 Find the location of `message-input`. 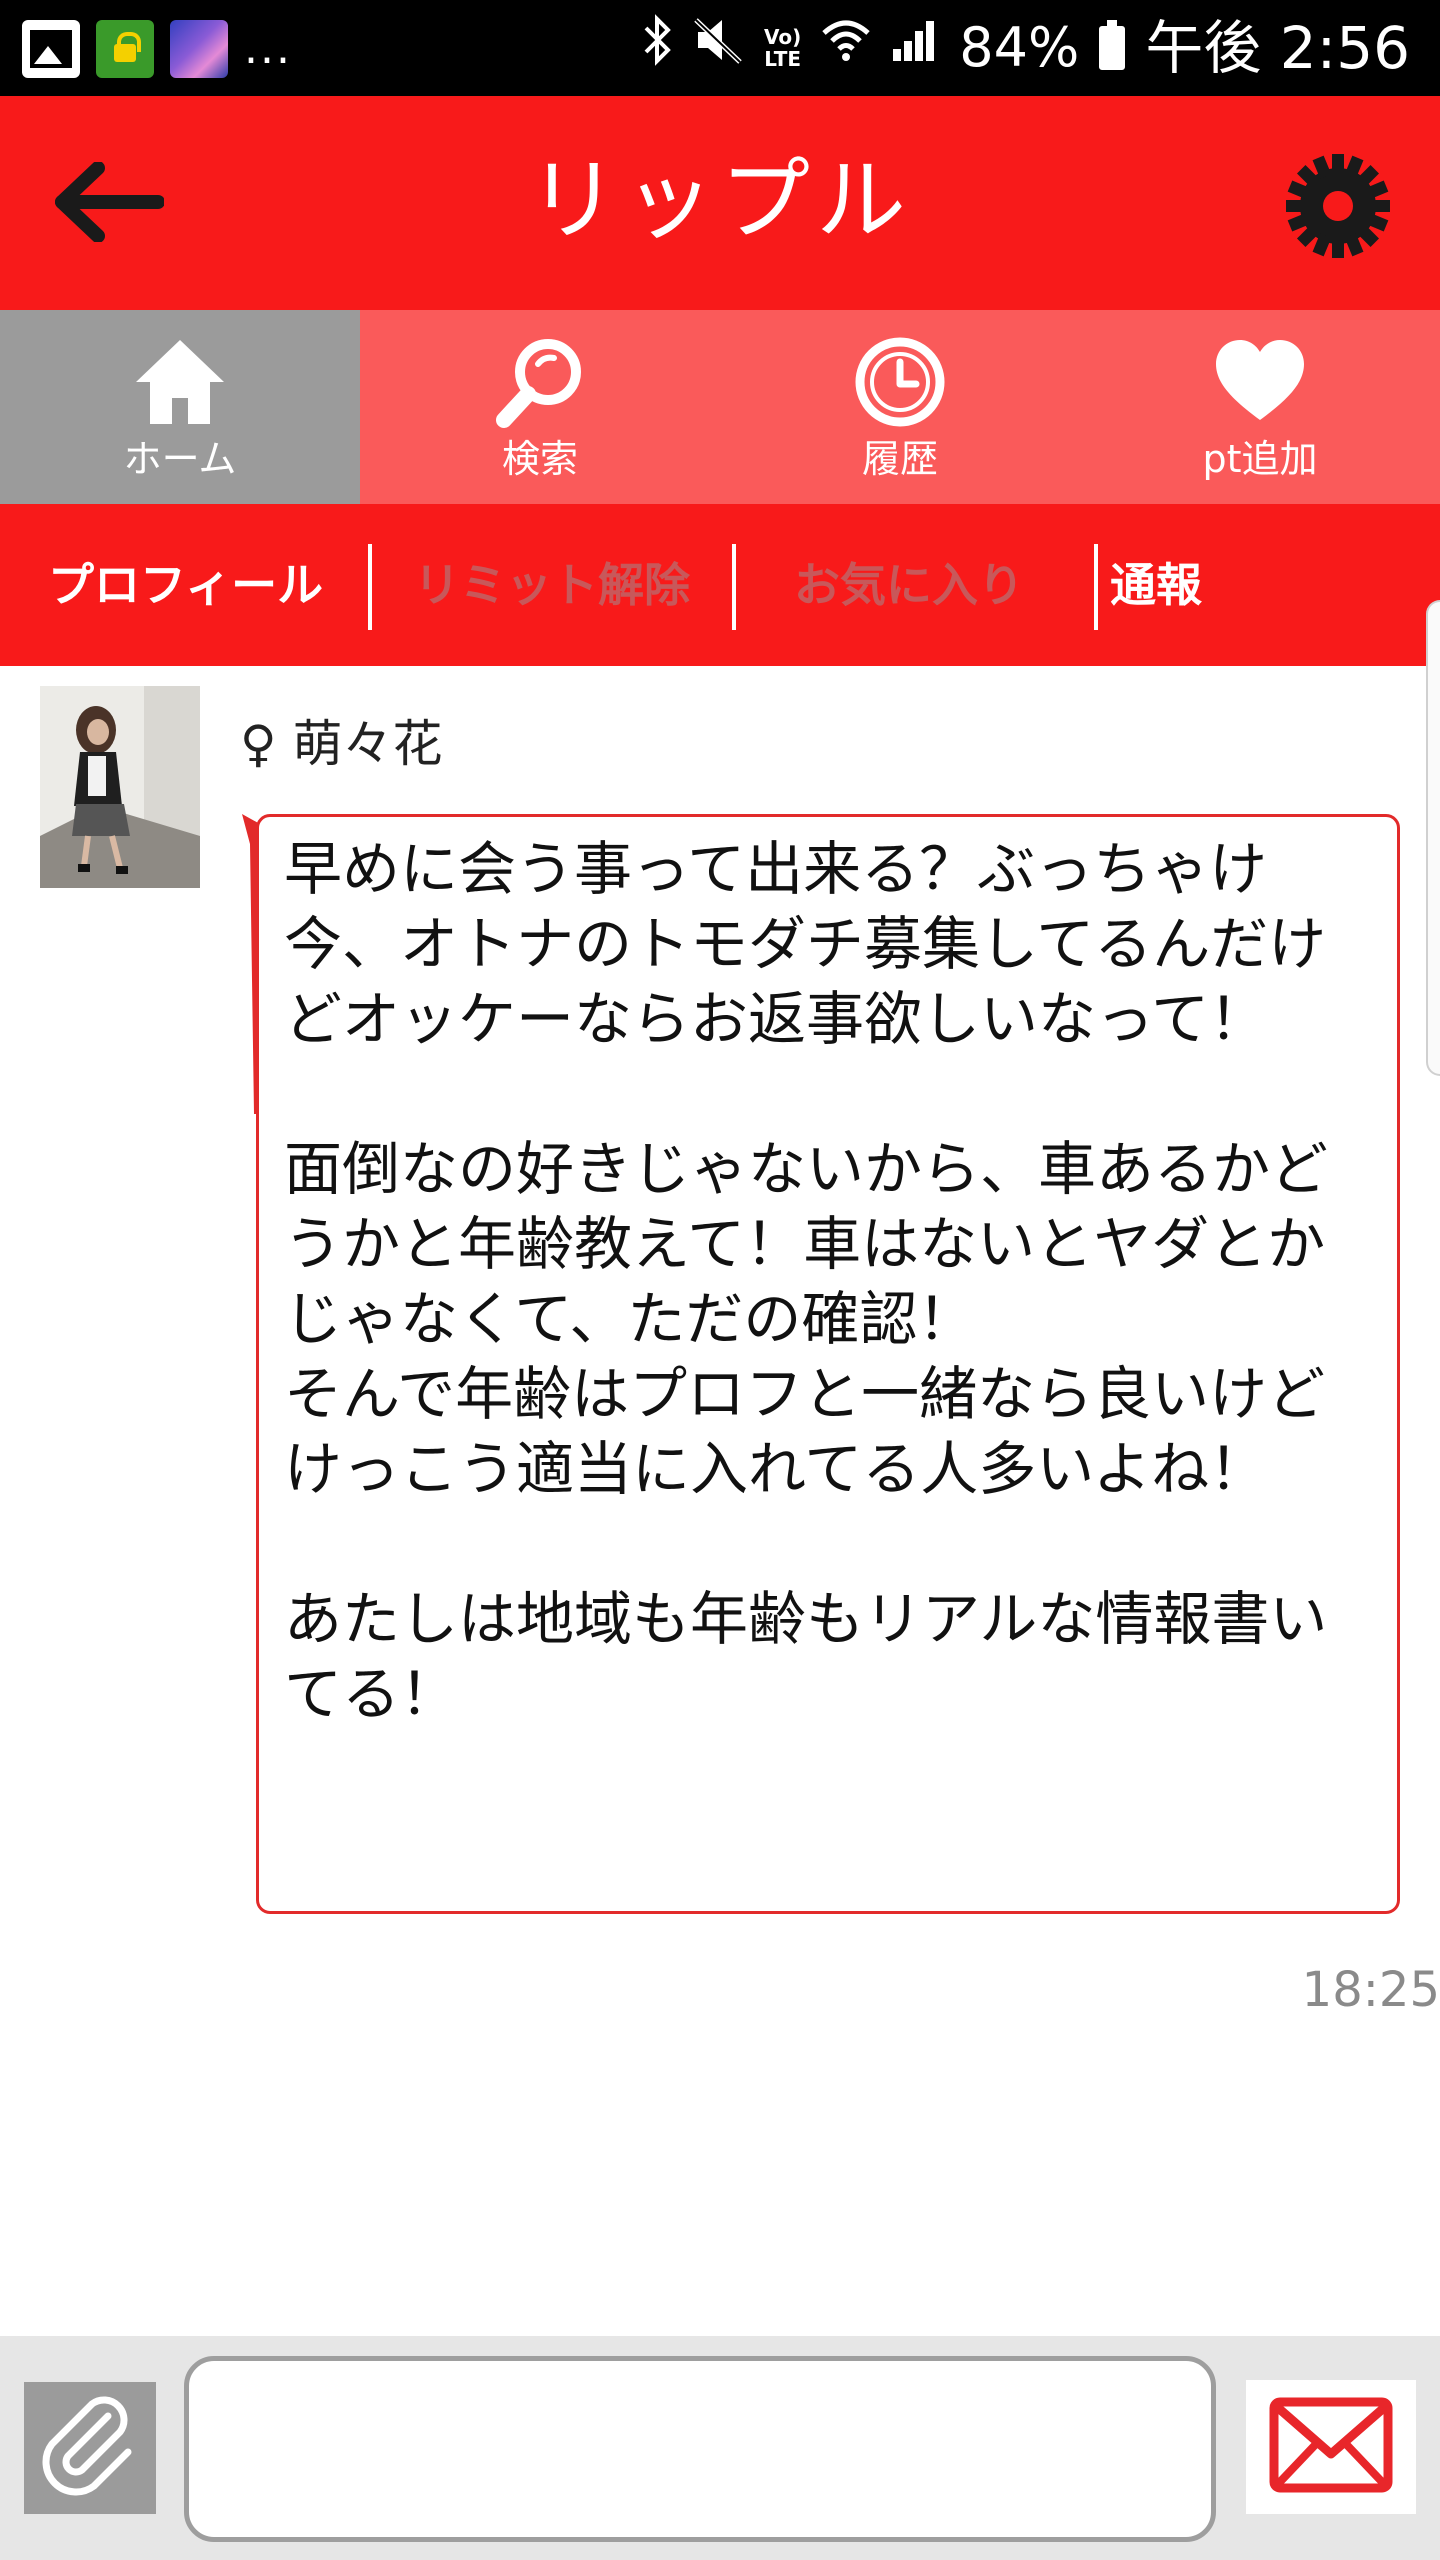

message-input is located at coordinates (700, 2449).